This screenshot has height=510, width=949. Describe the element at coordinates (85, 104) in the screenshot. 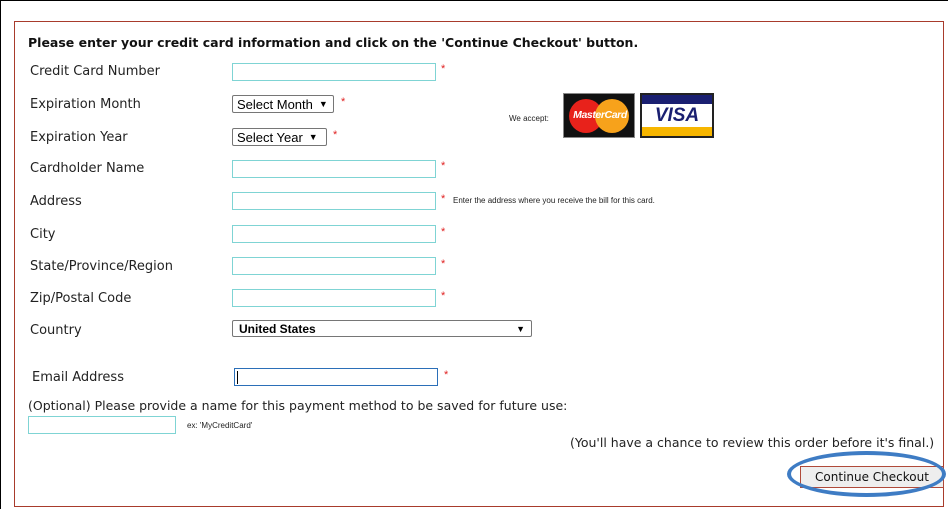

I see `exp-month-label: Expiration Month` at that location.